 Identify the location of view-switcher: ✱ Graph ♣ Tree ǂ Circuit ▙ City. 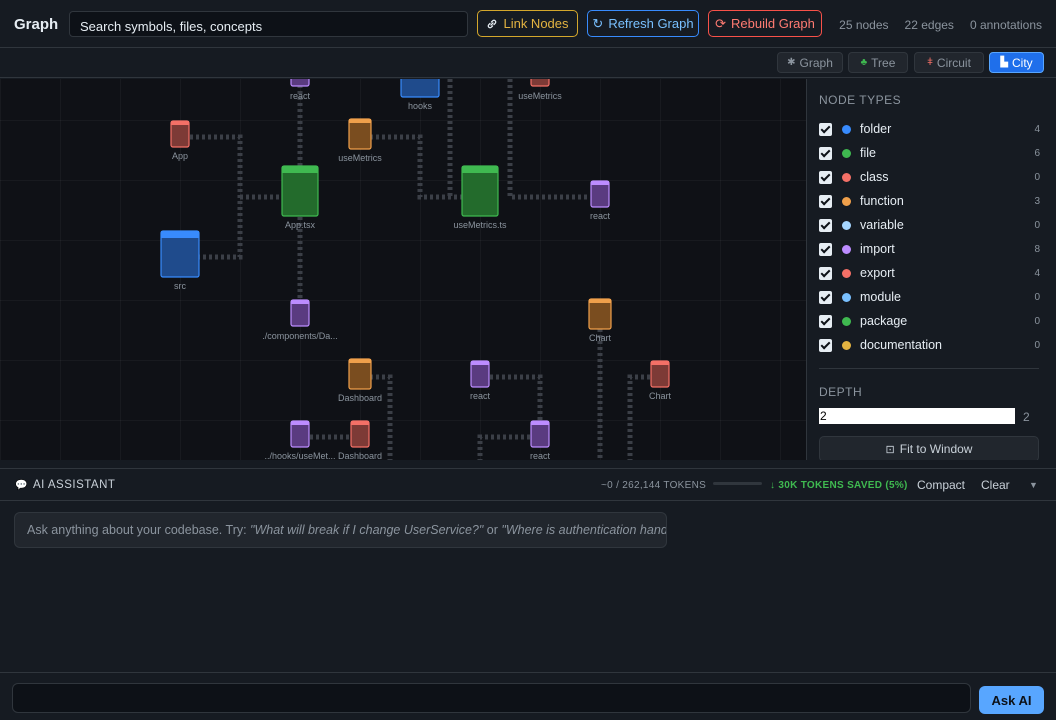
(528, 63).